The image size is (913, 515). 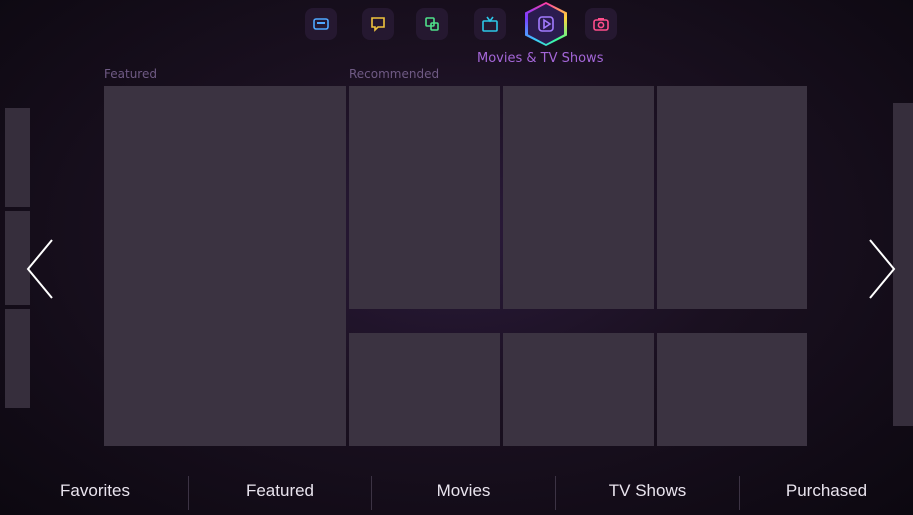 I want to click on app-info, so click(x=321, y=24).